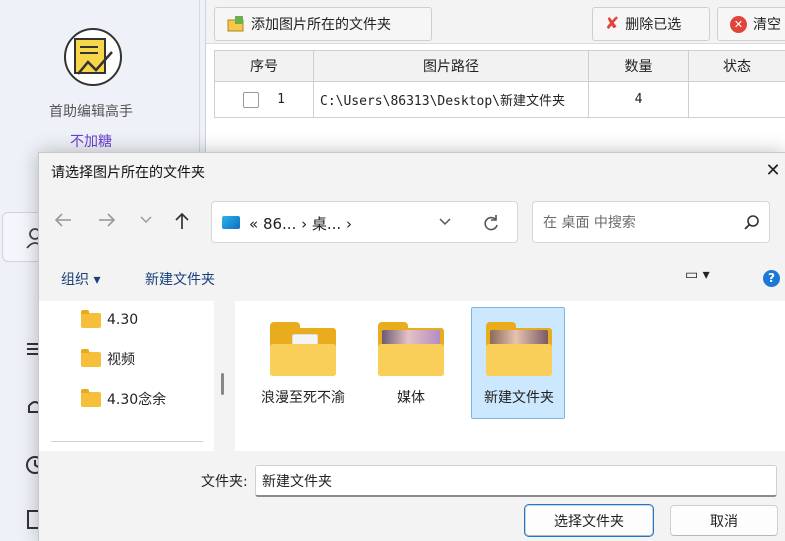  What do you see at coordinates (63, 220) in the screenshot?
I see `back-arrow-icon` at bounding box center [63, 220].